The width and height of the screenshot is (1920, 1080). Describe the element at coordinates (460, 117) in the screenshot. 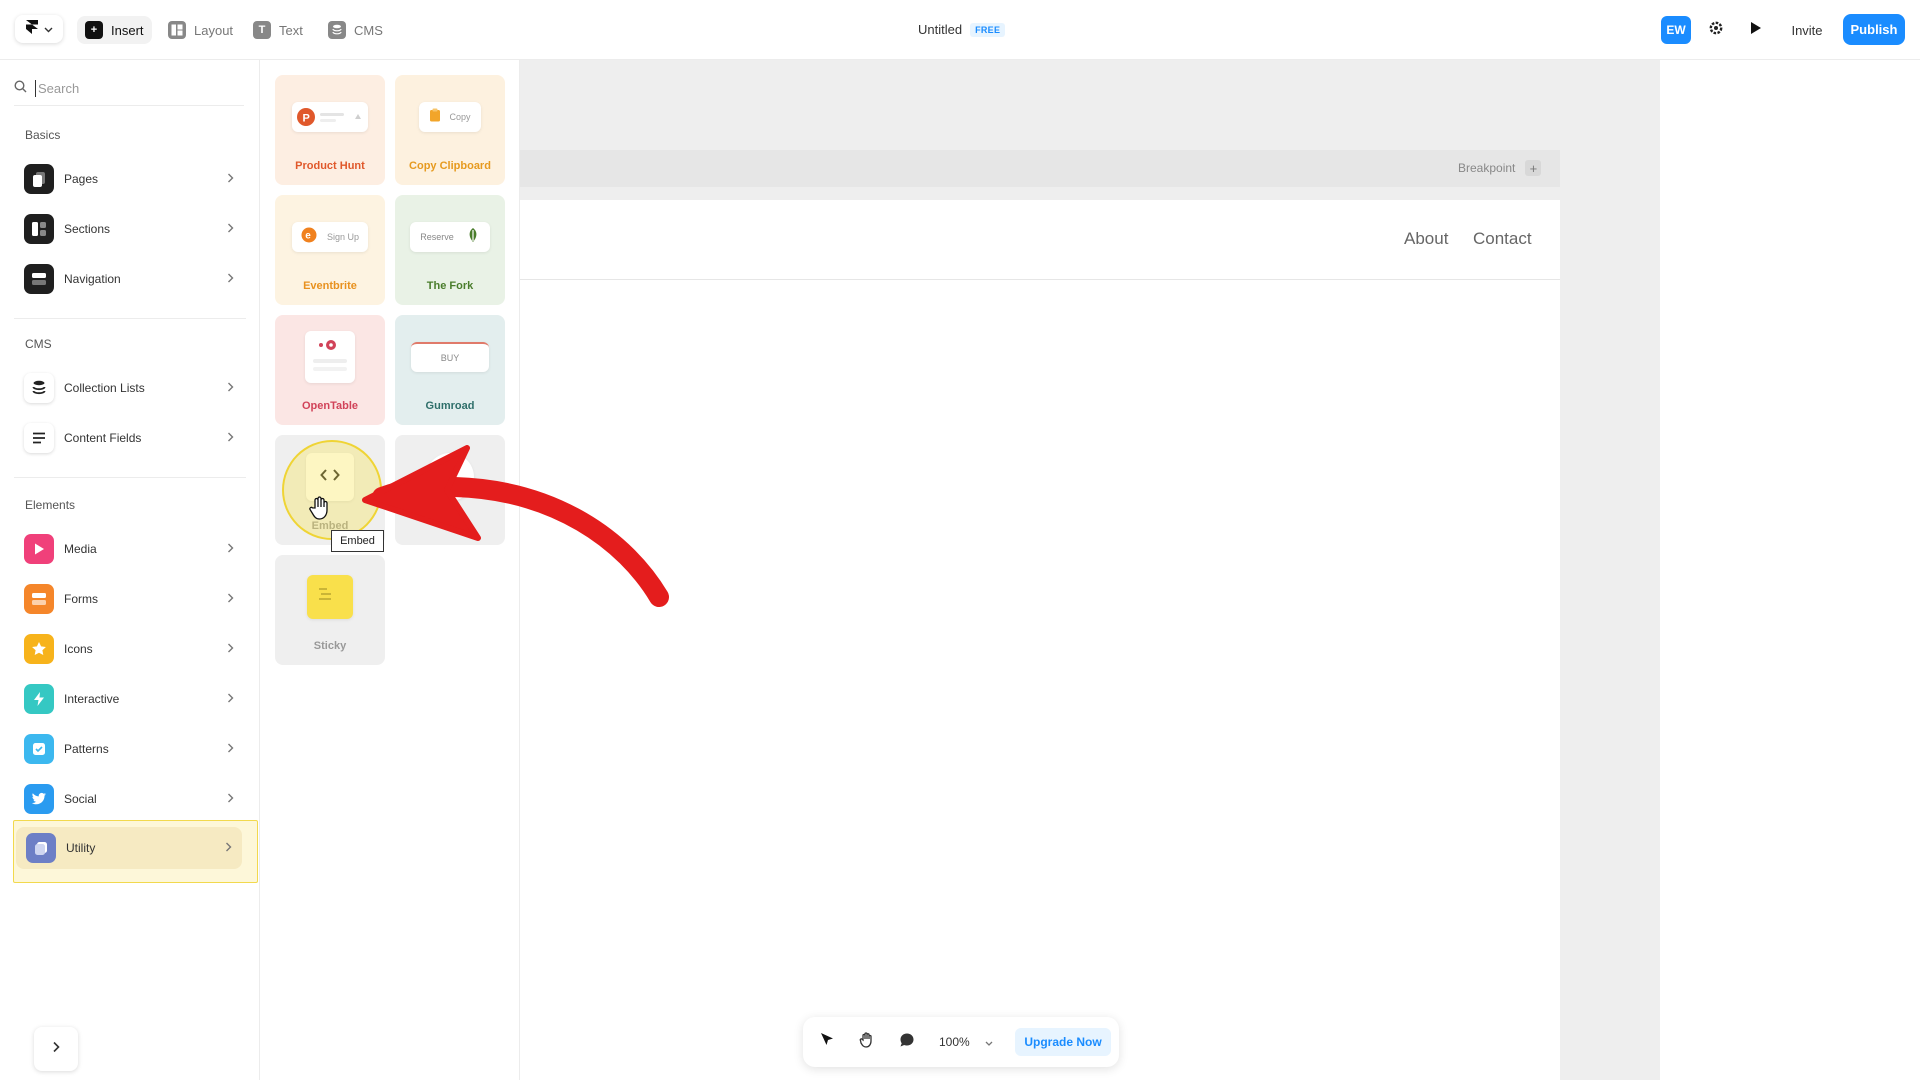

I see `copy-preview-text: Copy` at that location.